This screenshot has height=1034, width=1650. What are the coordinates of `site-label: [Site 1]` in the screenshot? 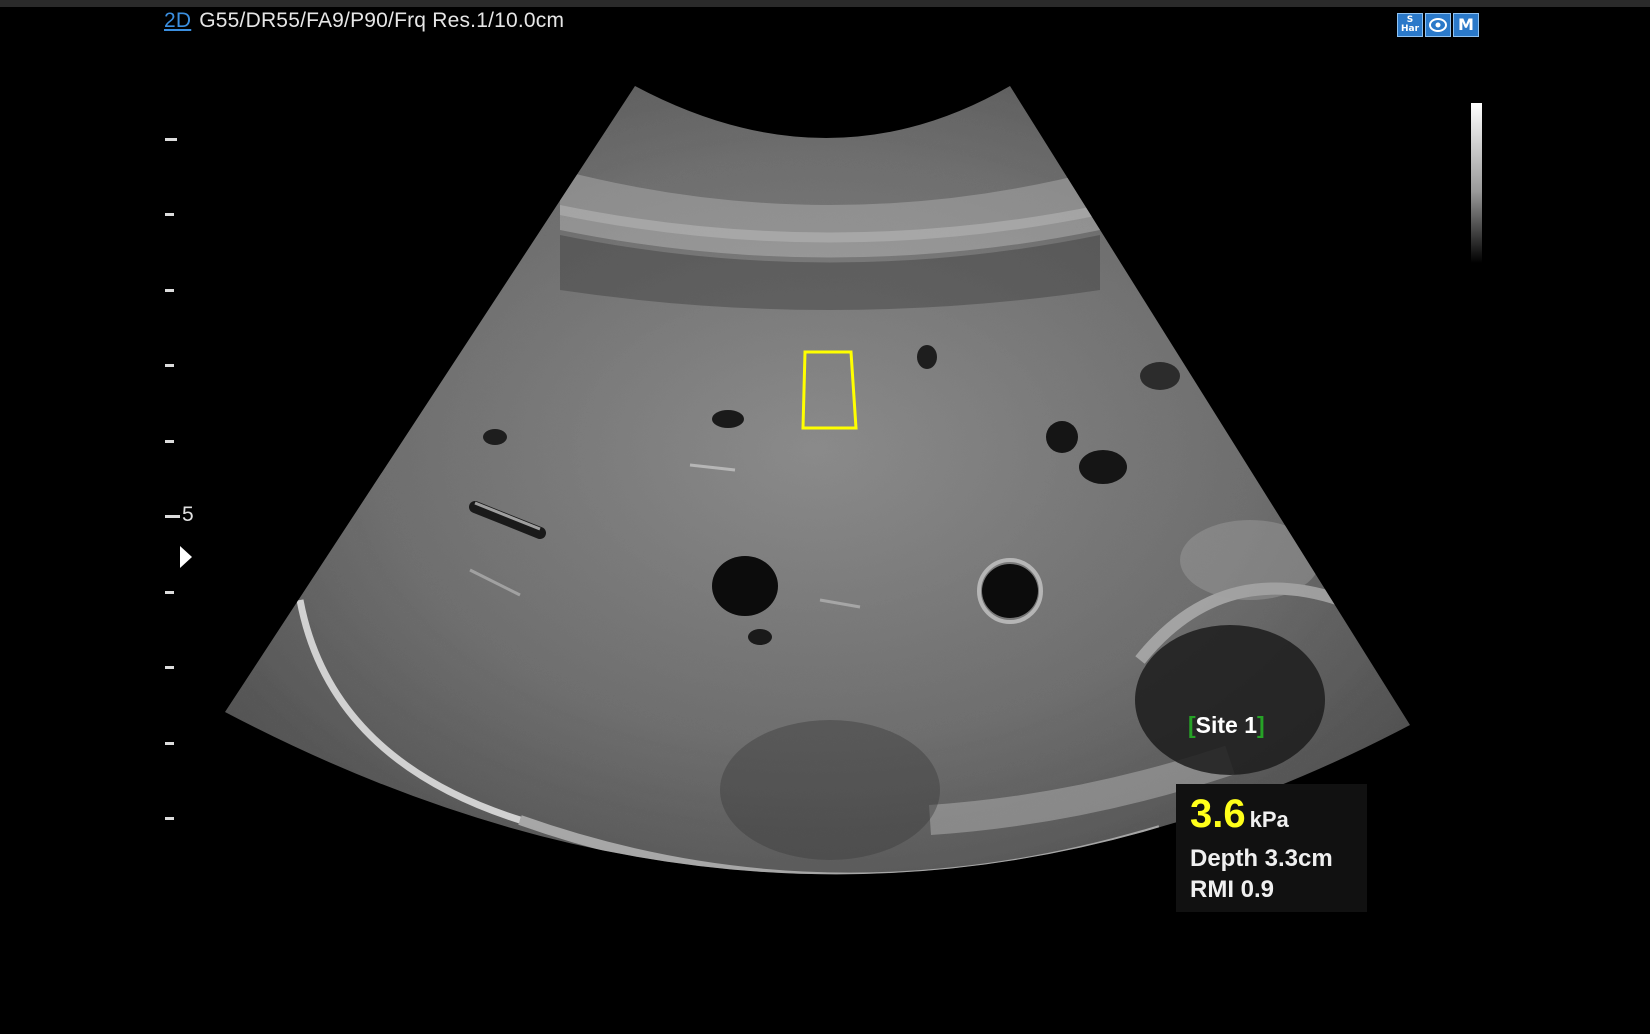 It's located at (1226, 725).